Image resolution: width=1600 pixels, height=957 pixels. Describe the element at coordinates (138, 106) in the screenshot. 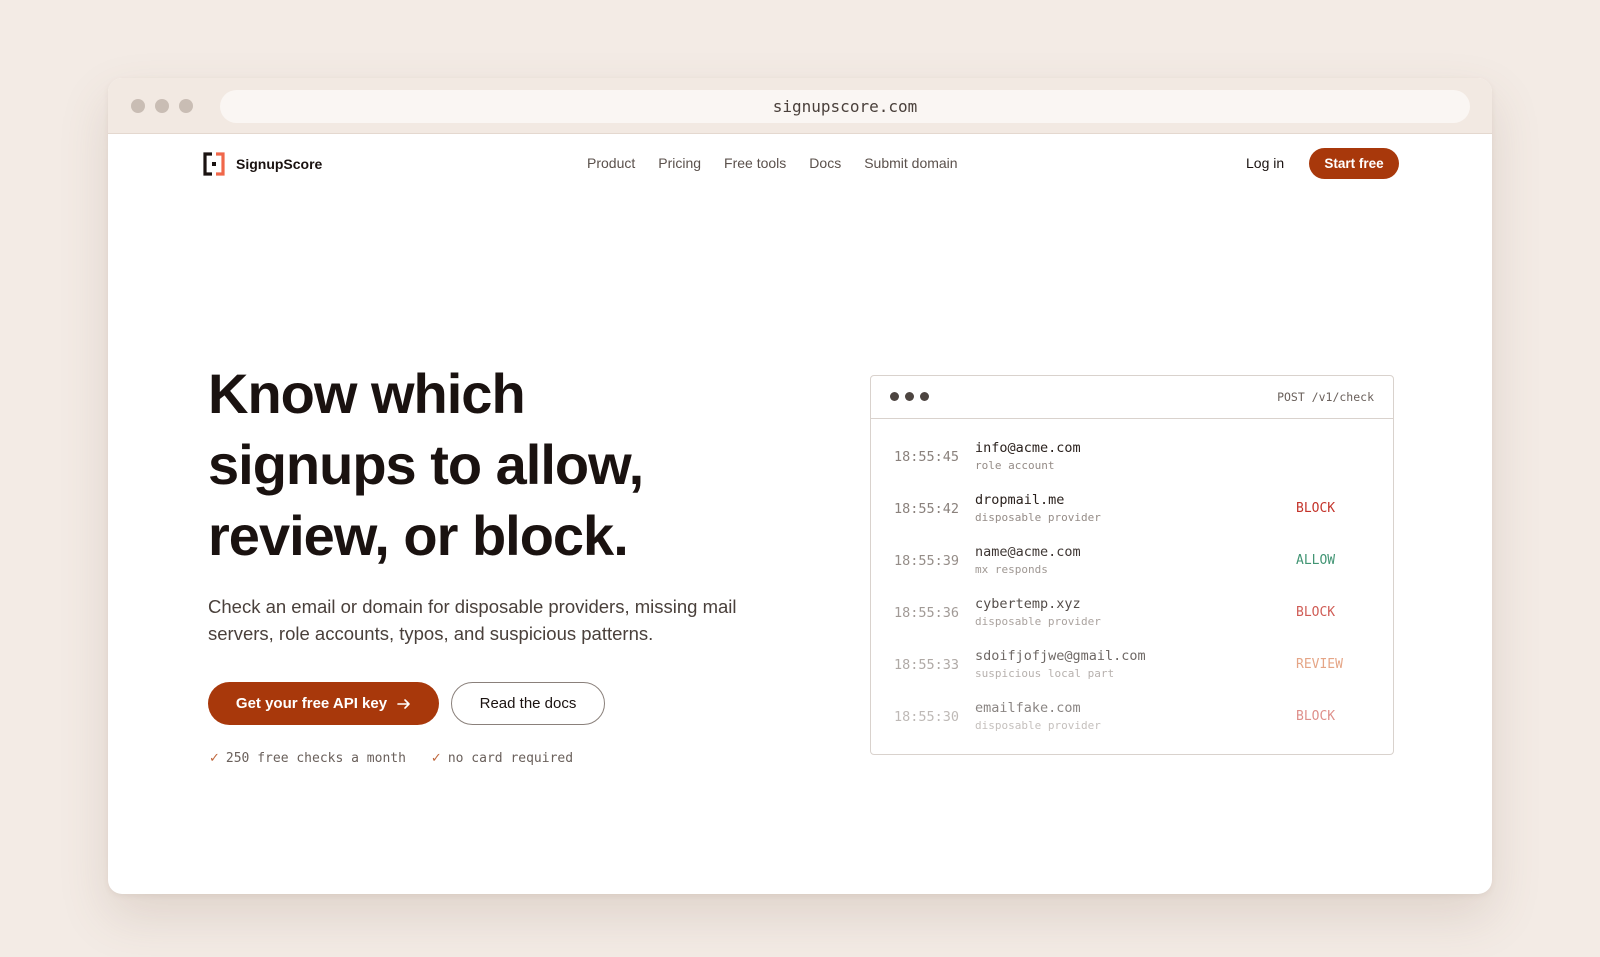

I see `window-dot-close` at that location.